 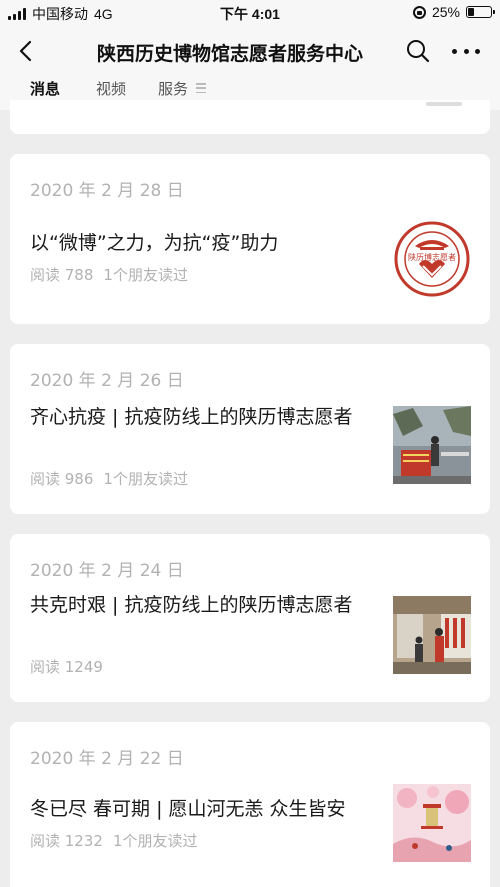 I want to click on article-title: 以“微博”之力，为抗“疫”助力, so click(x=205, y=243).